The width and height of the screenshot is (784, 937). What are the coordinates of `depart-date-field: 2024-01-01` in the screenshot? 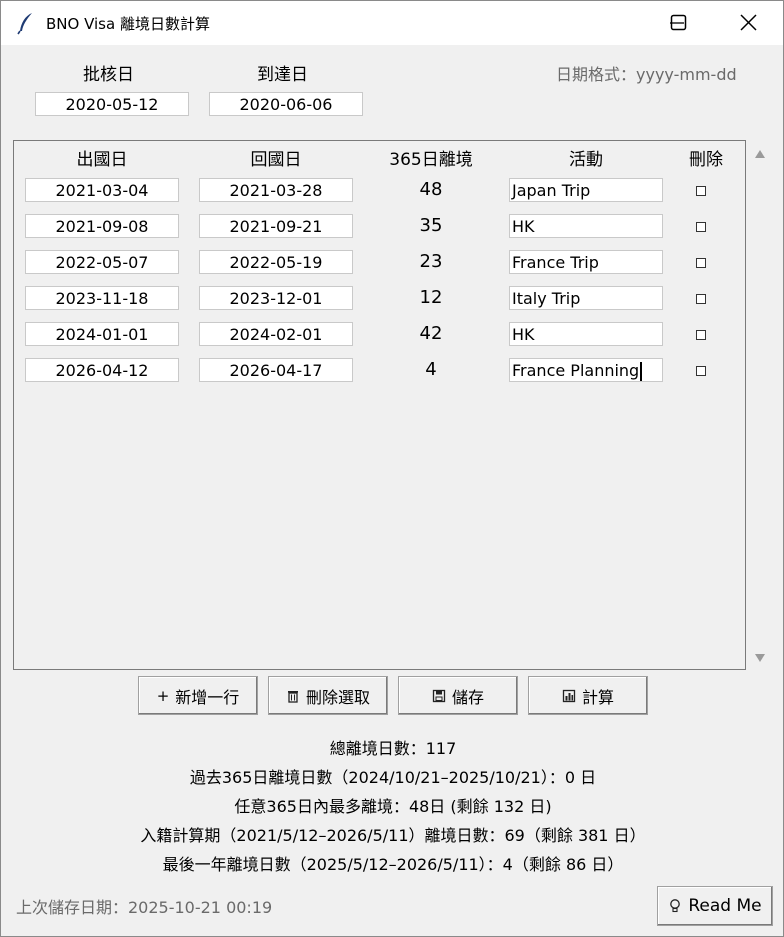 It's located at (102, 334).